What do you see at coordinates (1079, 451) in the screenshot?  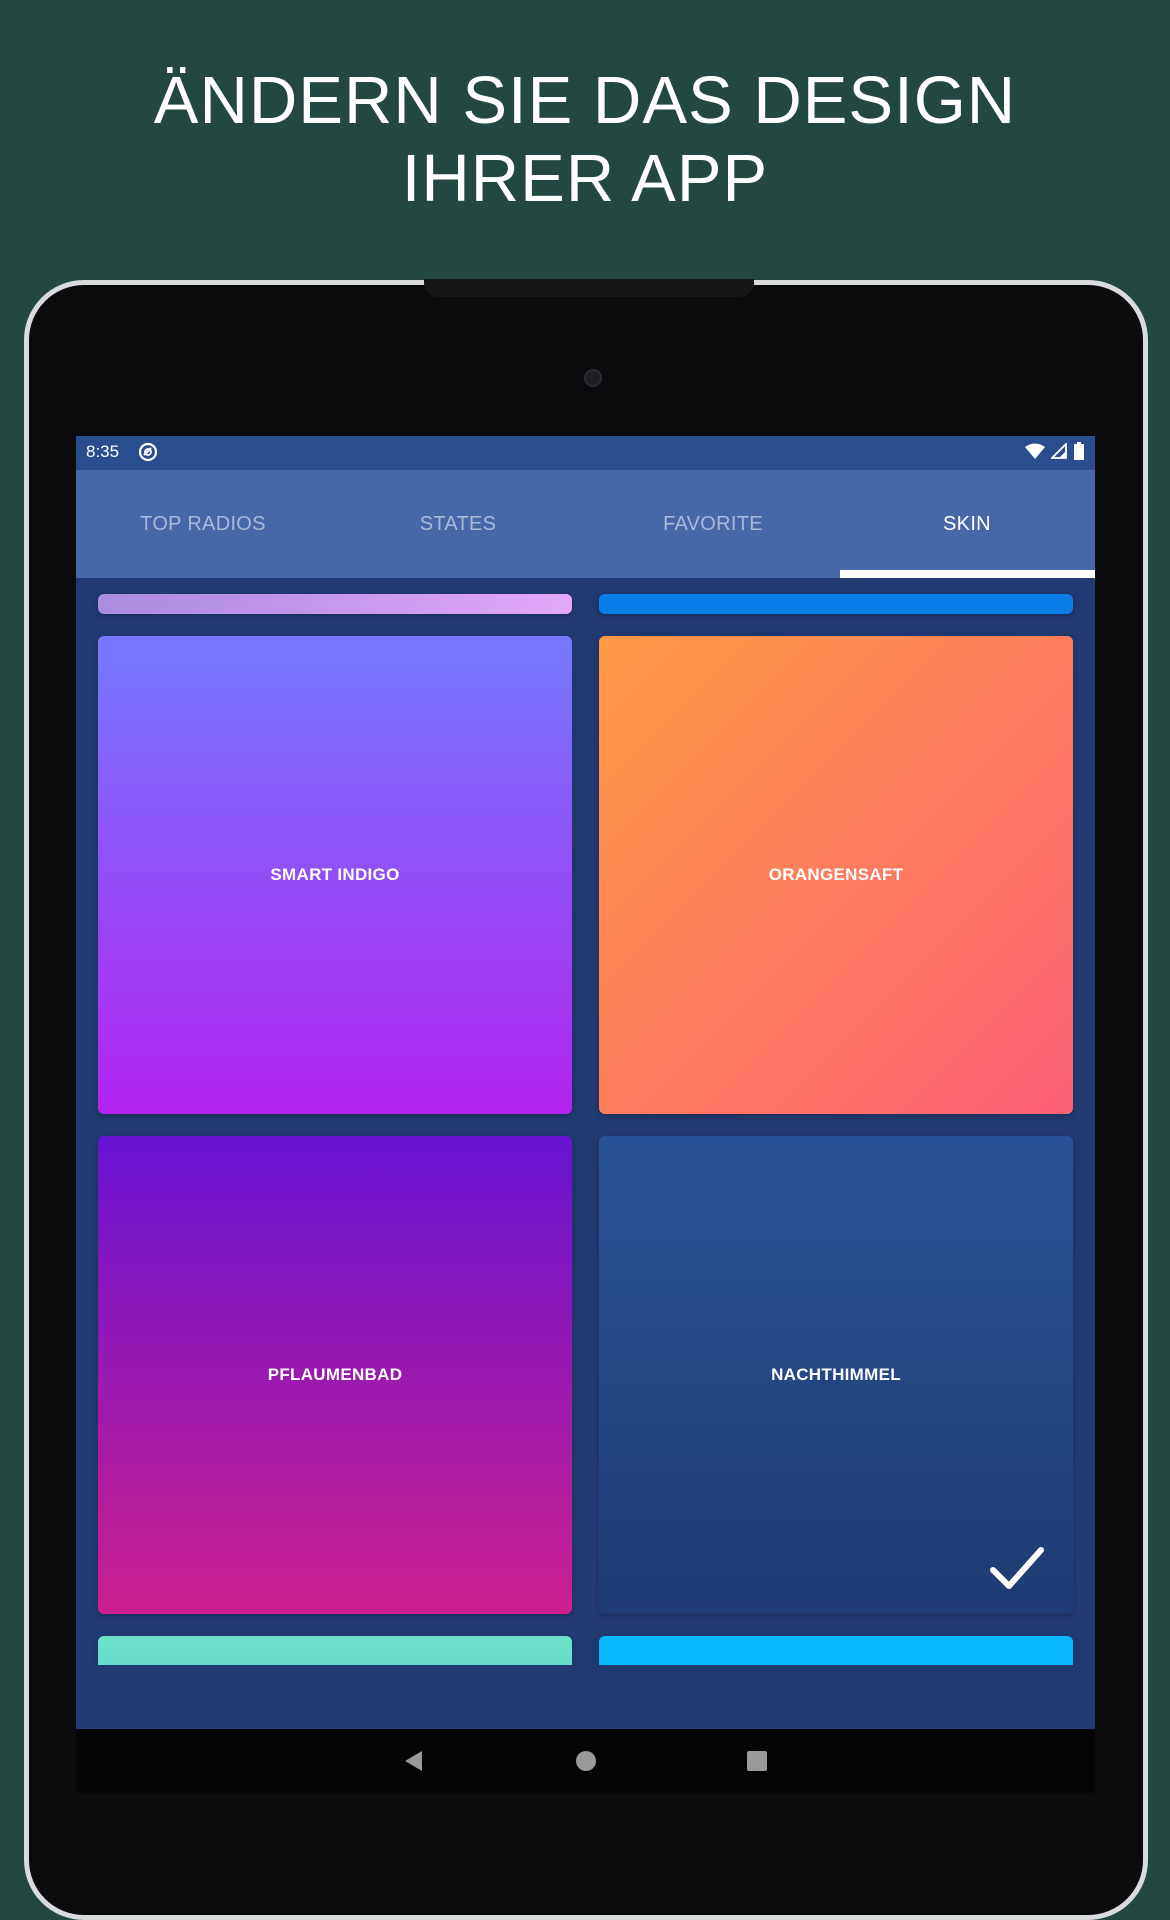 I see `battery-icon` at bounding box center [1079, 451].